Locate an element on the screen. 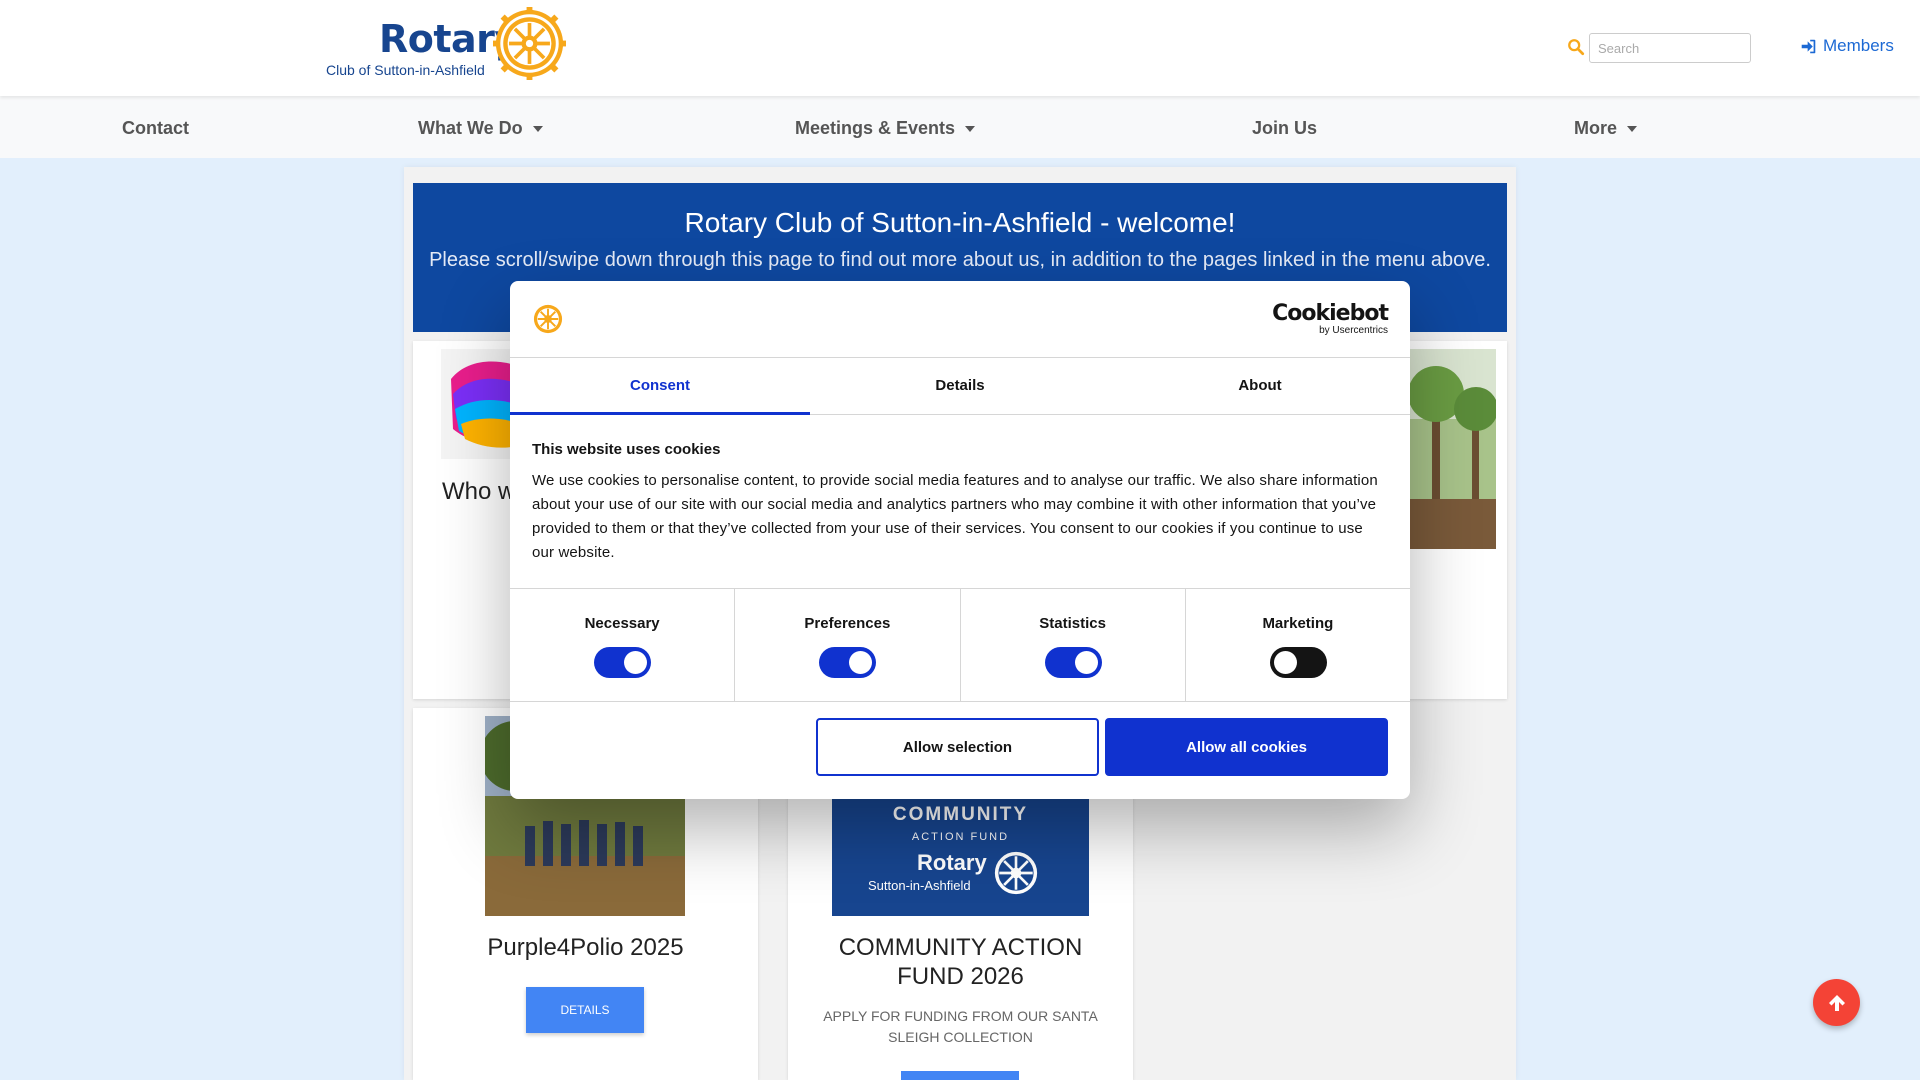  image-text: ACTION FUND is located at coordinates (960, 837).